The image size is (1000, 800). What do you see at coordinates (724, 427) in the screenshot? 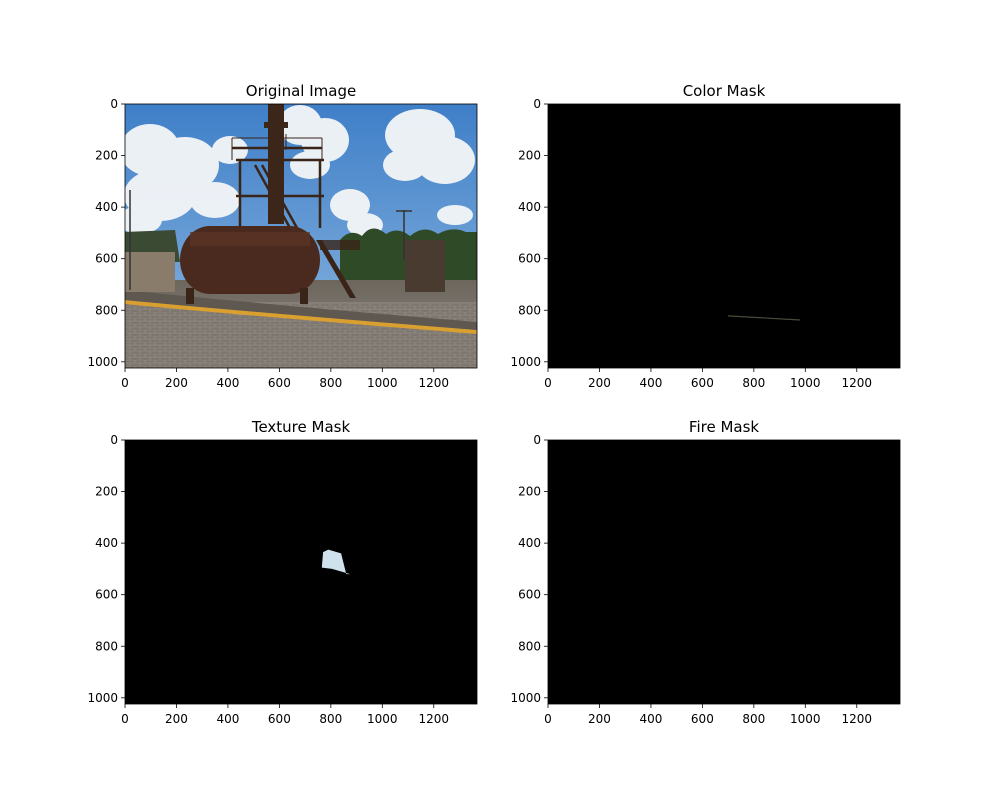
I see `subplot-title: Fire Mask` at bounding box center [724, 427].